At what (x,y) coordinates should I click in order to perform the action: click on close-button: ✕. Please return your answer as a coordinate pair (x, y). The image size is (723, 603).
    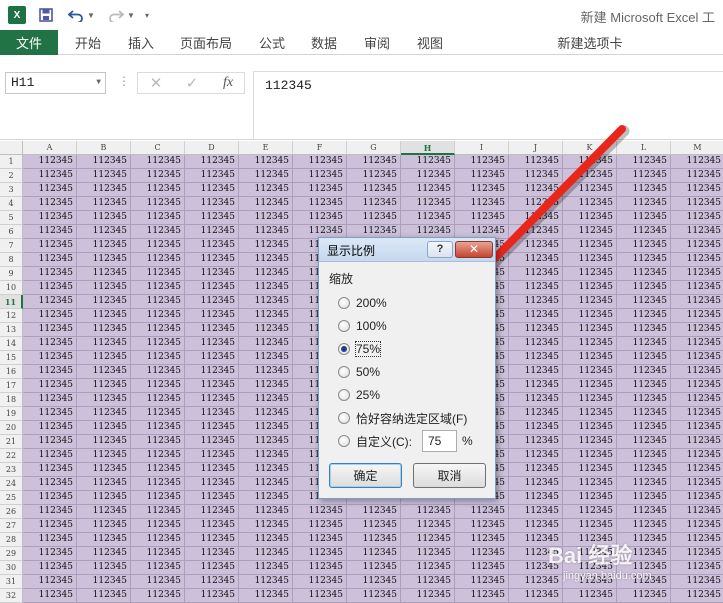
    Looking at the image, I should click on (474, 249).